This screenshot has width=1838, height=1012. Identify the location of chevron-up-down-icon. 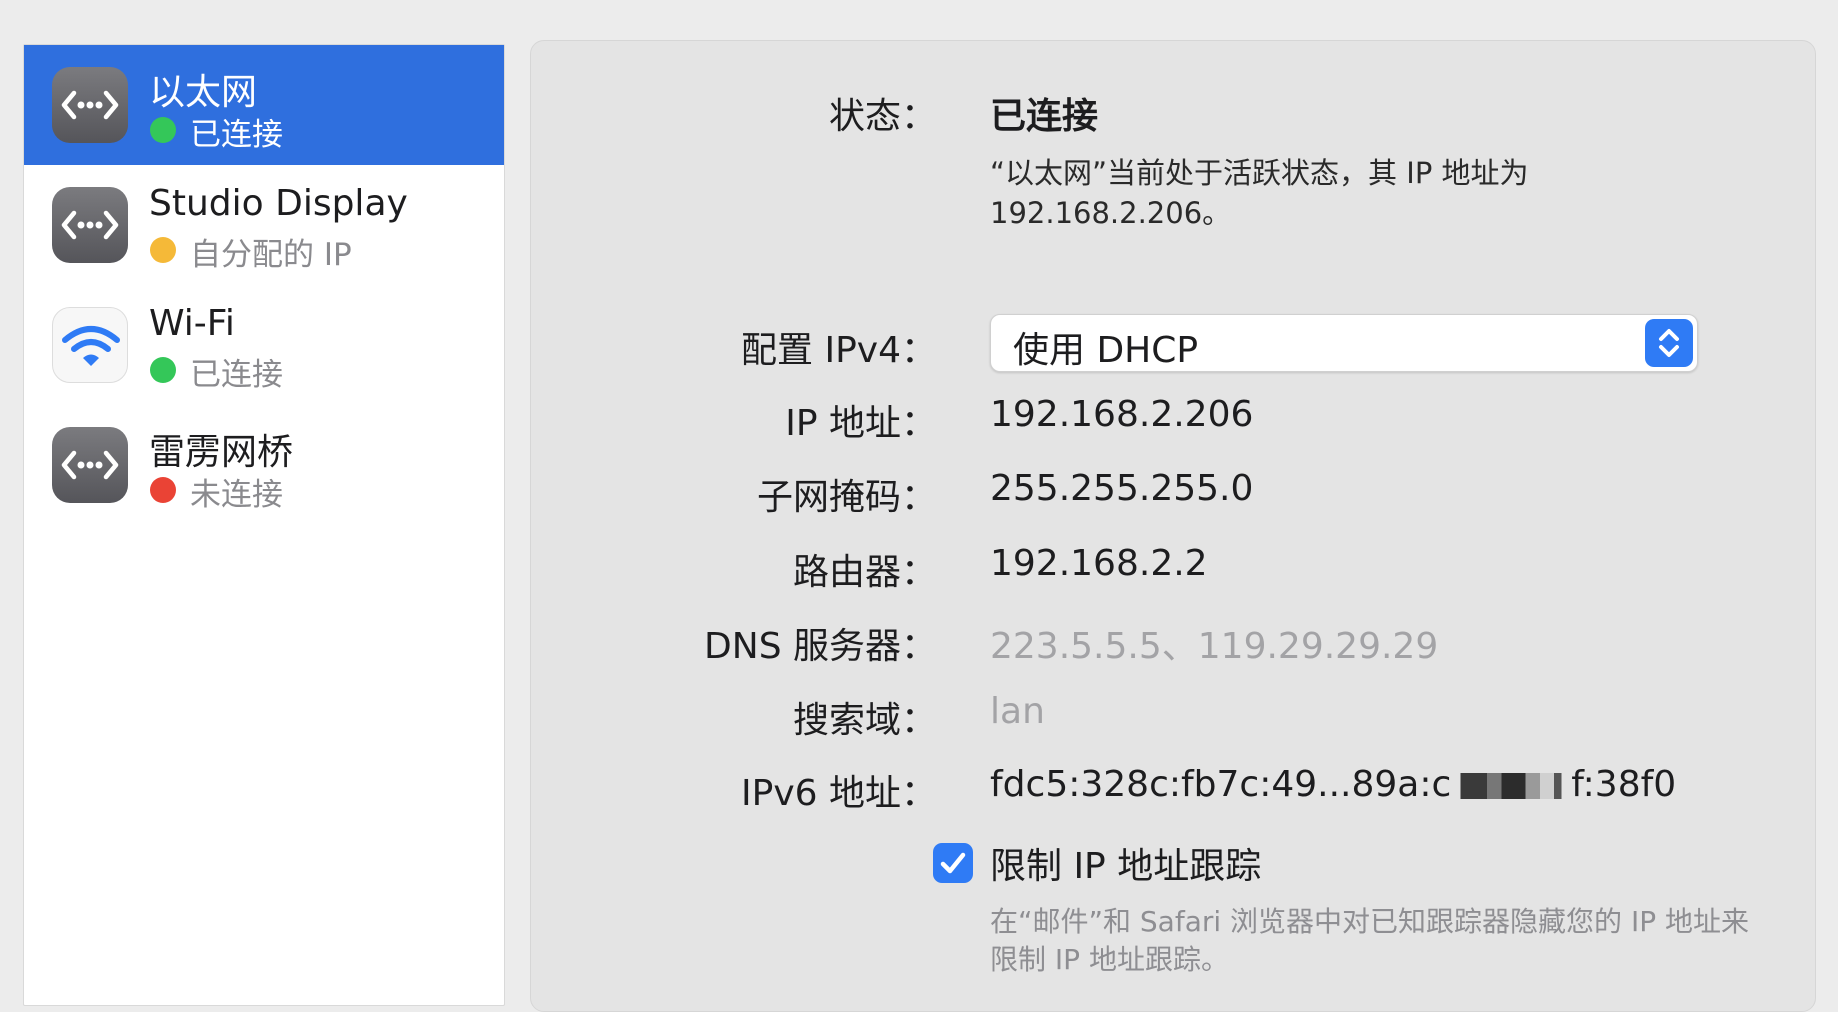
(1669, 343).